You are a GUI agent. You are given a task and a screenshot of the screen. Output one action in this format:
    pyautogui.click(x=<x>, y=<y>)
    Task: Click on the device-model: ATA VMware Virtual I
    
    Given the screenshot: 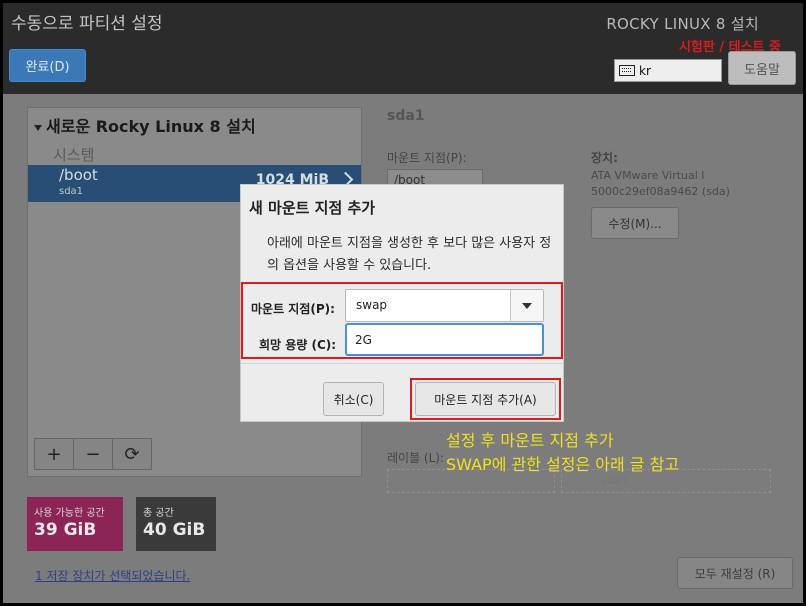 What is the action you would take?
    pyautogui.click(x=648, y=175)
    